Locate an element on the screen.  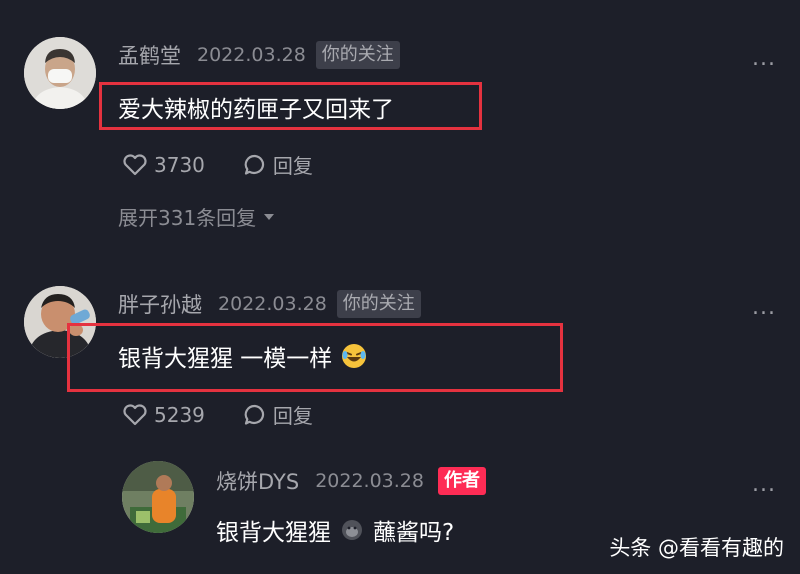
reply-meta: 烧饼DYS 2022.03.28 作者 is located at coordinates (351, 481).